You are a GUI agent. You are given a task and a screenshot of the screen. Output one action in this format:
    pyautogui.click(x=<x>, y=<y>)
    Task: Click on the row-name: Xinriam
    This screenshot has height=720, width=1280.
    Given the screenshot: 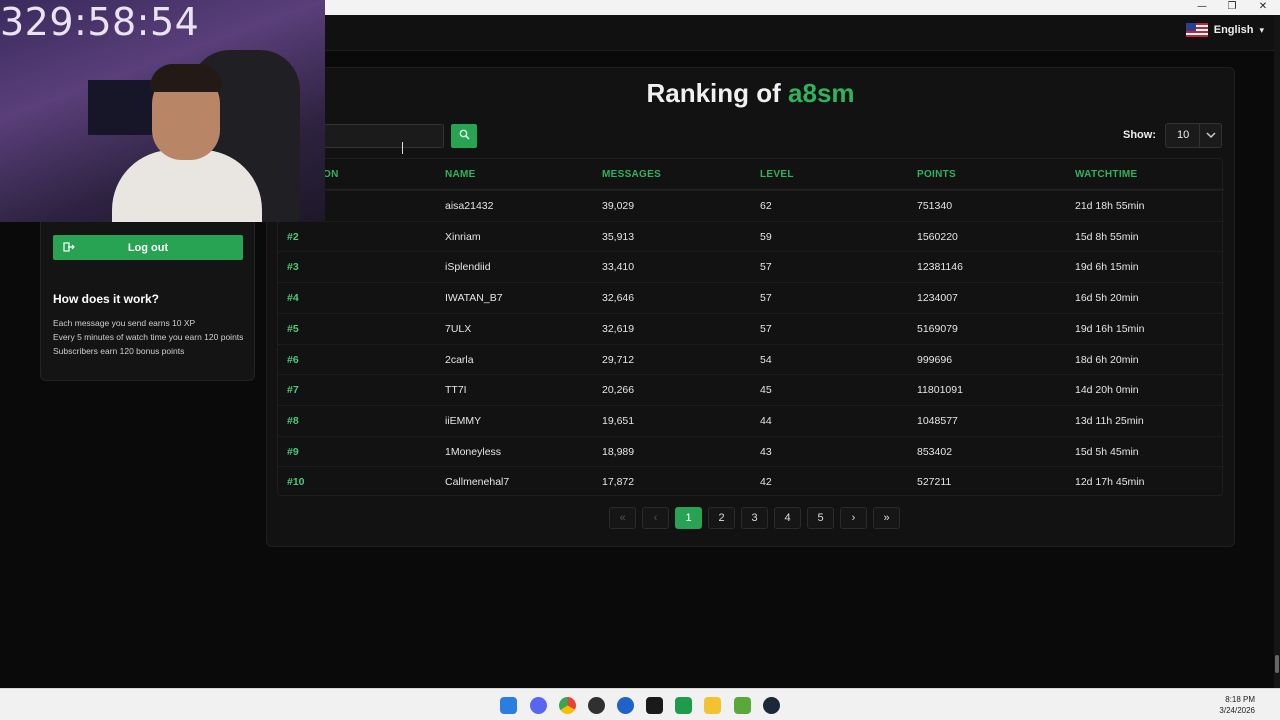 What is the action you would take?
    pyautogui.click(x=463, y=236)
    